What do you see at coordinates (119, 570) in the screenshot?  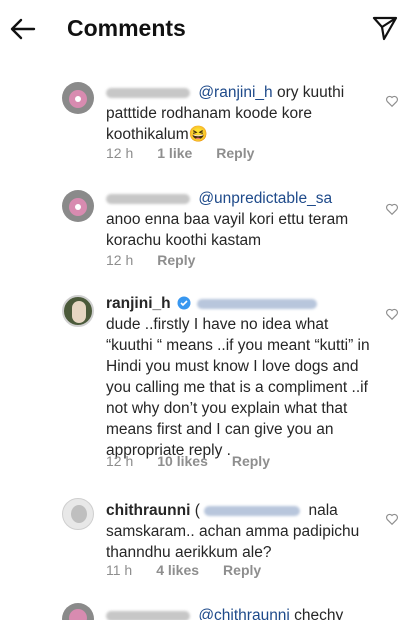 I see `timestamp: 11 h` at bounding box center [119, 570].